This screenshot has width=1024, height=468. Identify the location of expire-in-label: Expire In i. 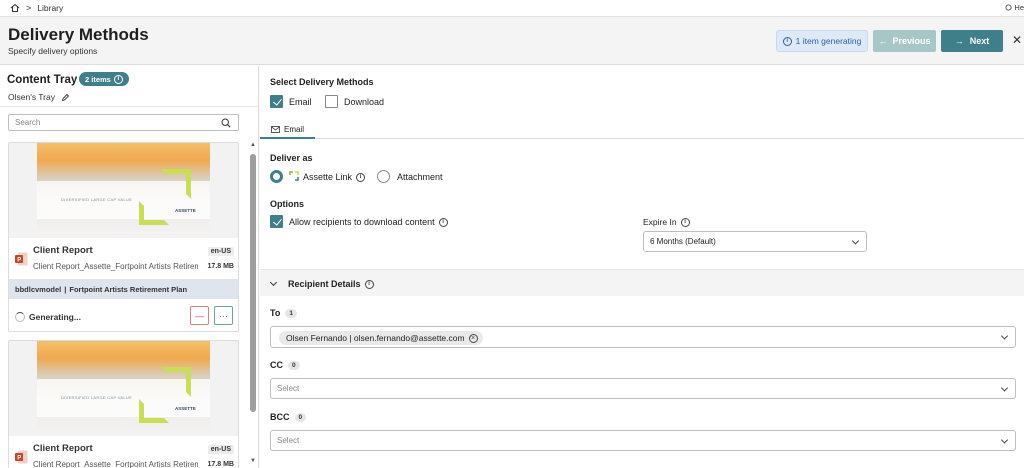
(666, 222).